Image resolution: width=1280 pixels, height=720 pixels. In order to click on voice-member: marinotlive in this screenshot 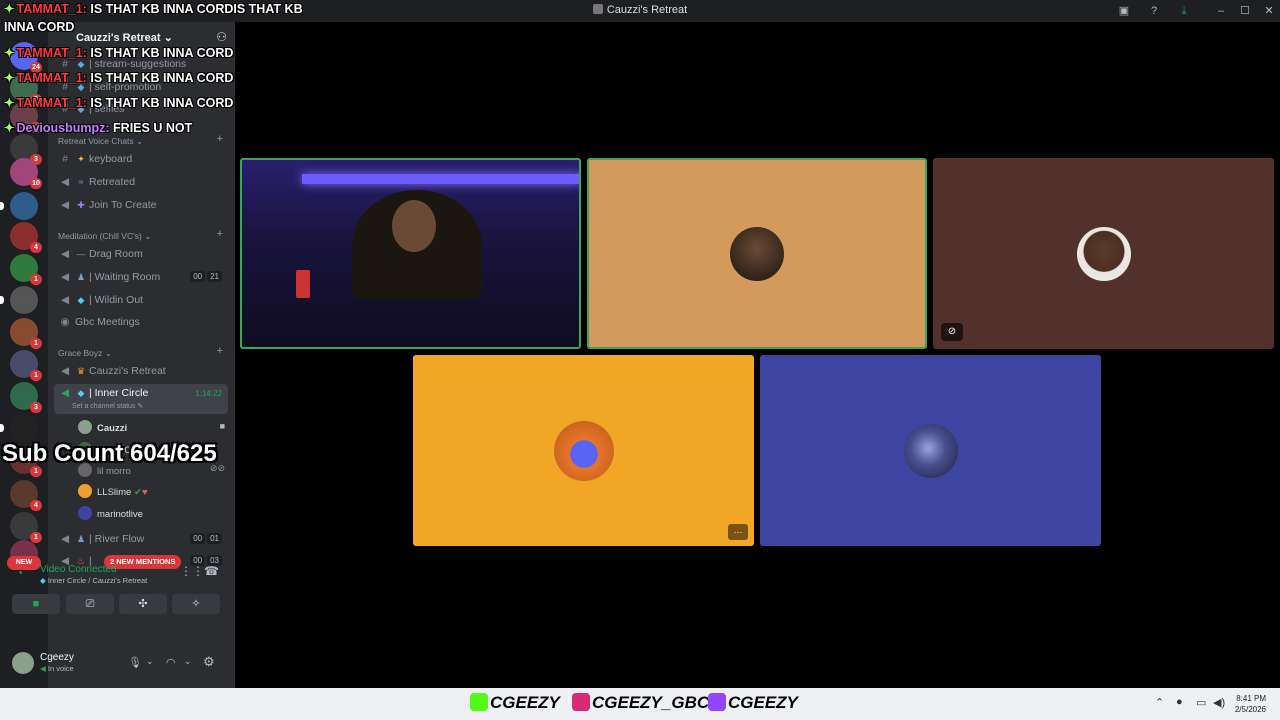, I will do `click(110, 514)`.